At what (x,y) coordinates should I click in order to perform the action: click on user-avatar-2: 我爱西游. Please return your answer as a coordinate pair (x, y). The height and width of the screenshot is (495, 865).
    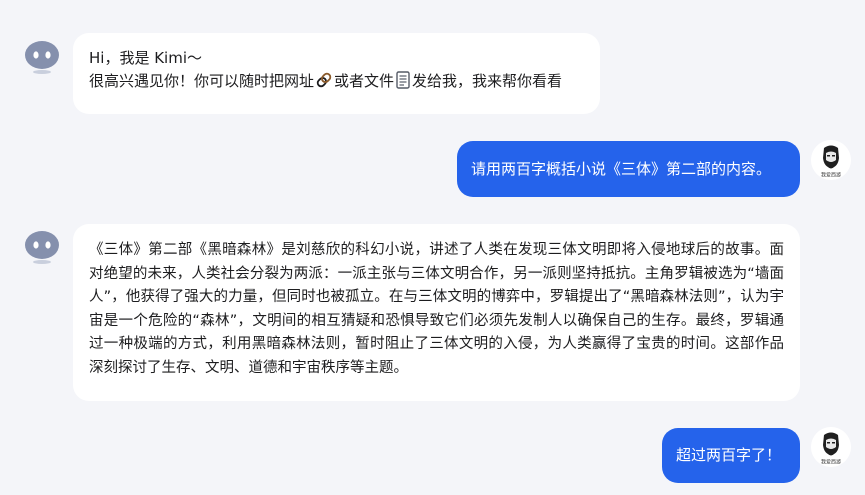
    Looking at the image, I should click on (831, 447).